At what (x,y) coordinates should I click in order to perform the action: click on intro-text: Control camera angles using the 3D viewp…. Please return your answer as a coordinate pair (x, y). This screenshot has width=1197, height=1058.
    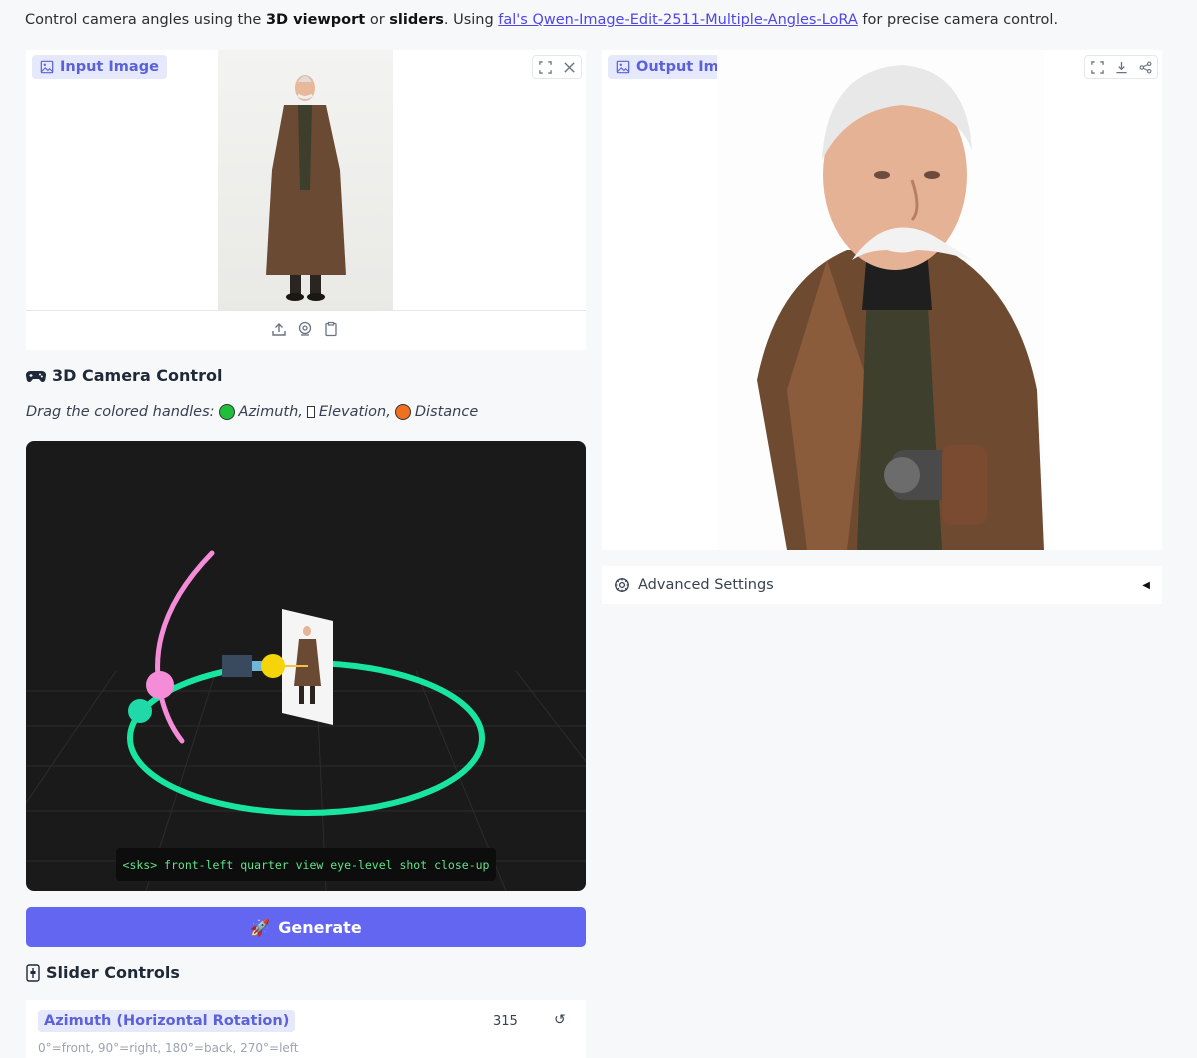
    Looking at the image, I should click on (542, 20).